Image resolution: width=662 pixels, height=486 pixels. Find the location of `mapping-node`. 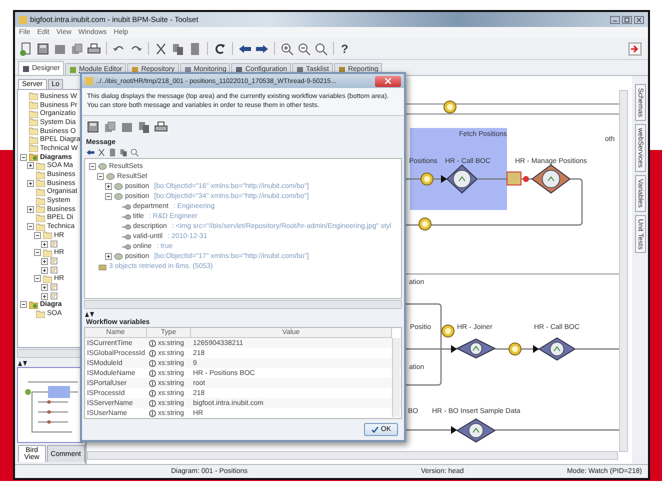

mapping-node is located at coordinates (517, 179).